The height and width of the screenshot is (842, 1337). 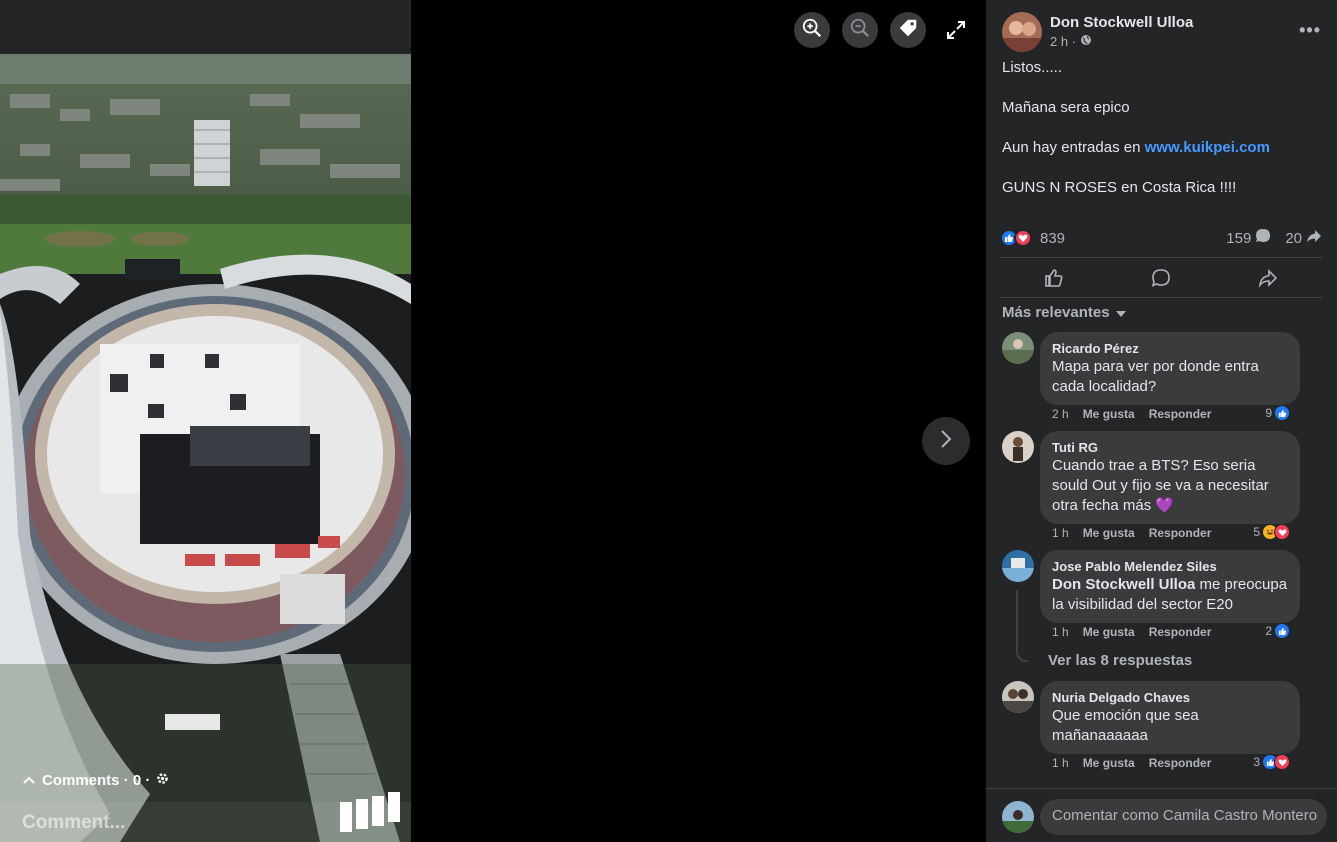 I want to click on post-line-4: GUNS N ROSES en Costa Rica !!!!, so click(x=1119, y=187).